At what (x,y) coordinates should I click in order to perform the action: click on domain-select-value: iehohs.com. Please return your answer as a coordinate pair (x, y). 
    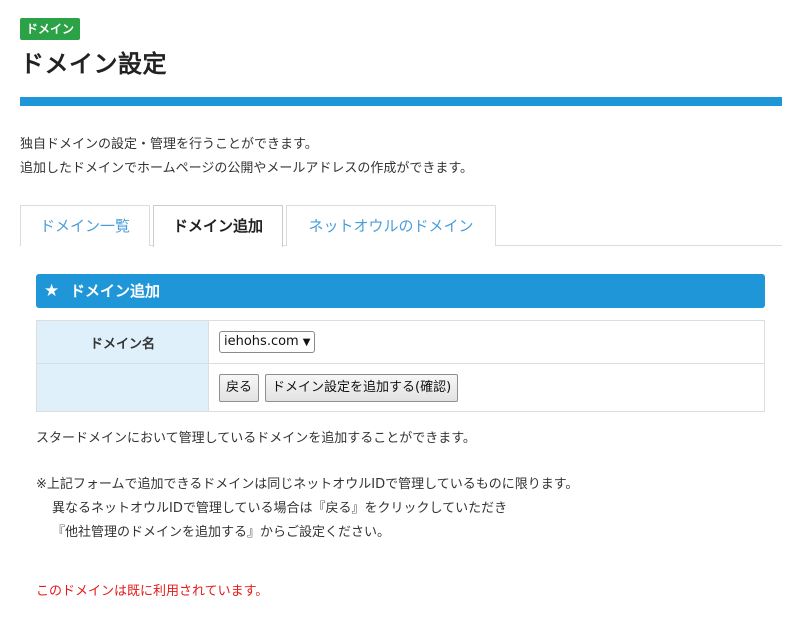
    Looking at the image, I should click on (261, 341).